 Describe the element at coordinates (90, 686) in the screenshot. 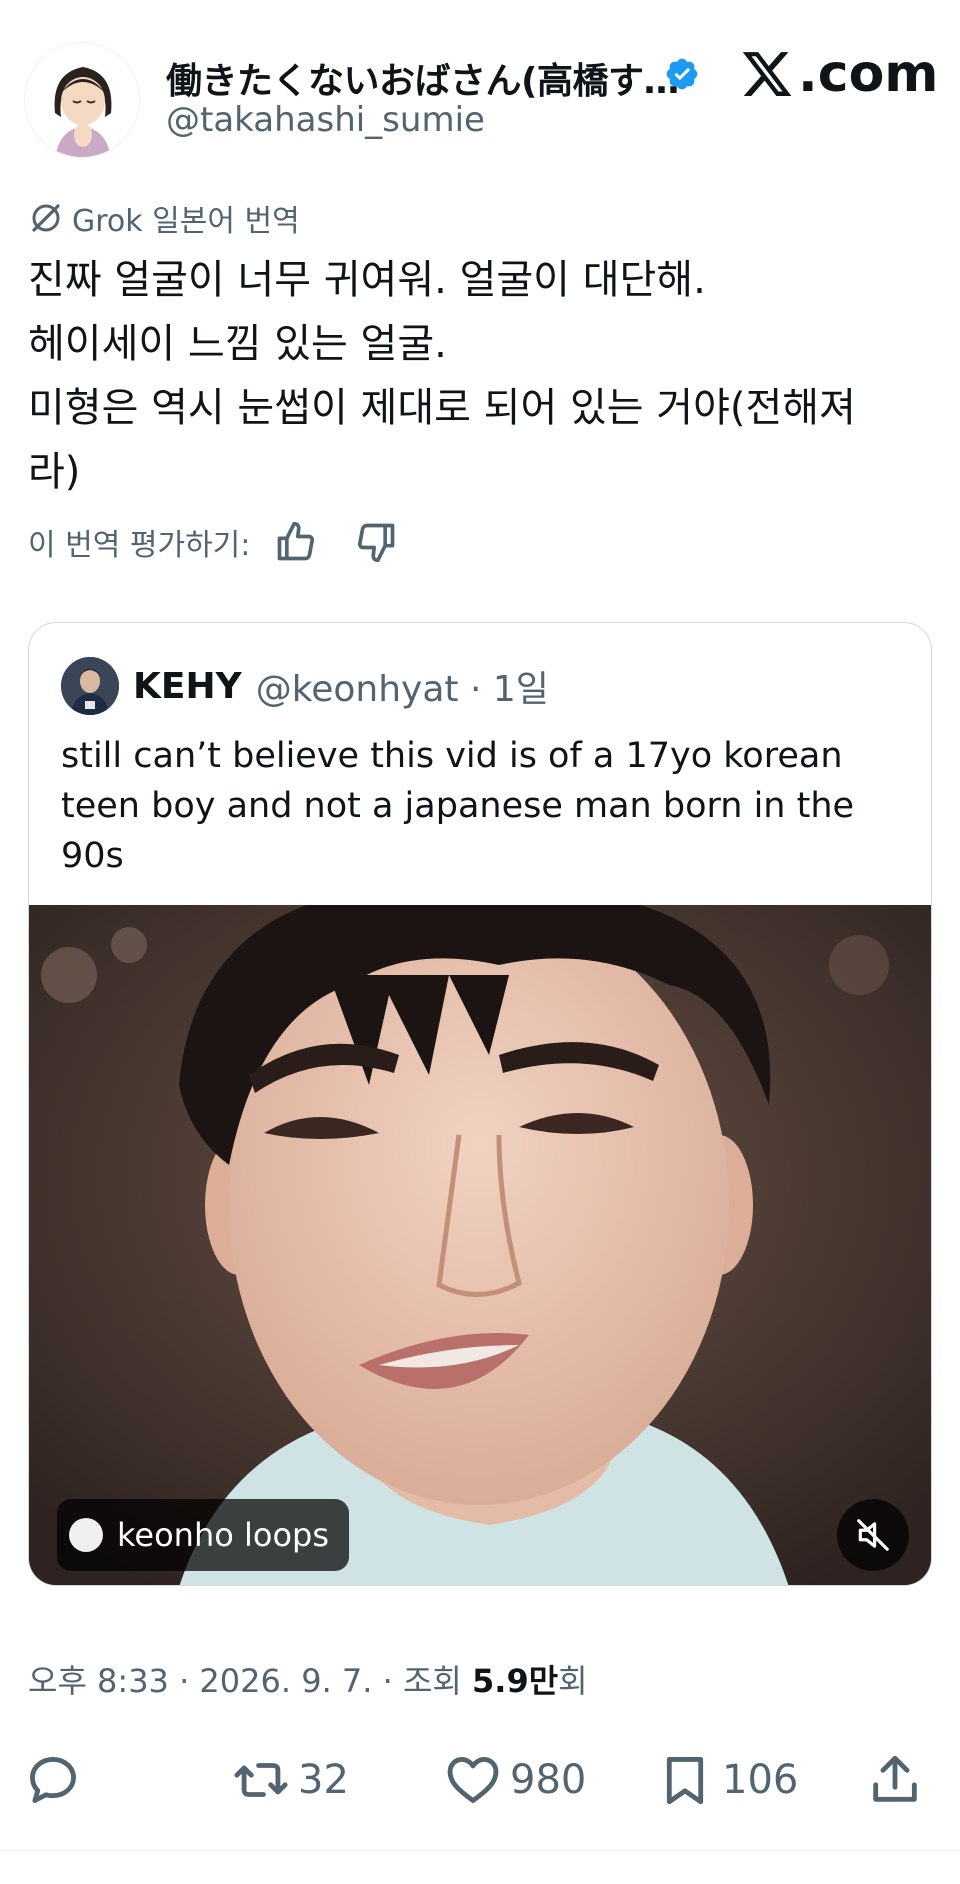

I see `quoted-author-avatar` at that location.